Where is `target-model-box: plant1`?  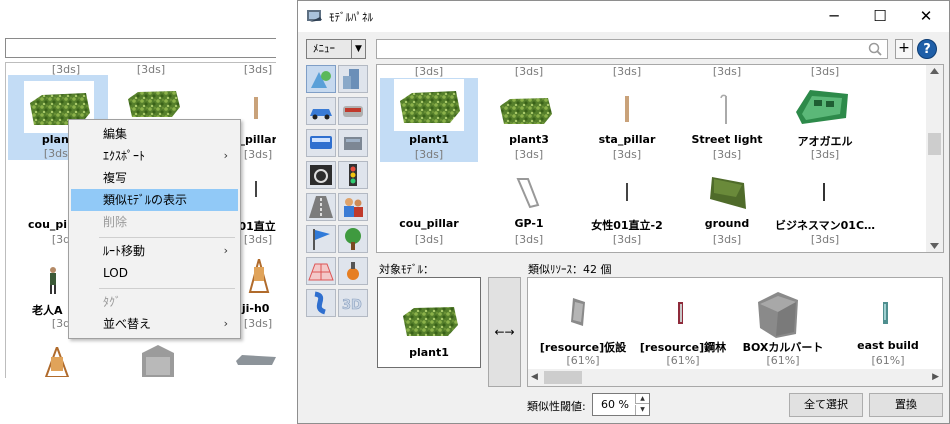
target-model-box: plant1 is located at coordinates (429, 322).